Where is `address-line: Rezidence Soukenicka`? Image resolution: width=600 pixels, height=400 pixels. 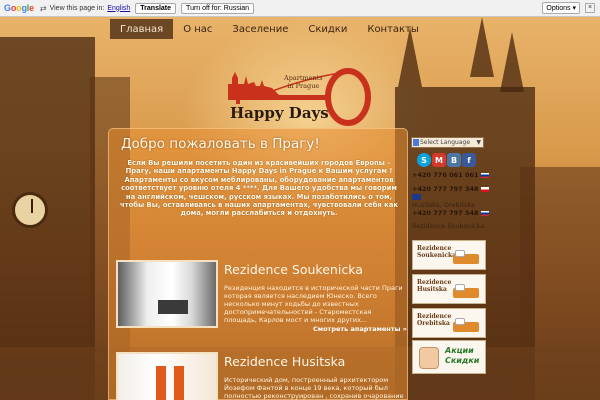
address-line: Rezidence Soukenicka is located at coordinates (448, 226).